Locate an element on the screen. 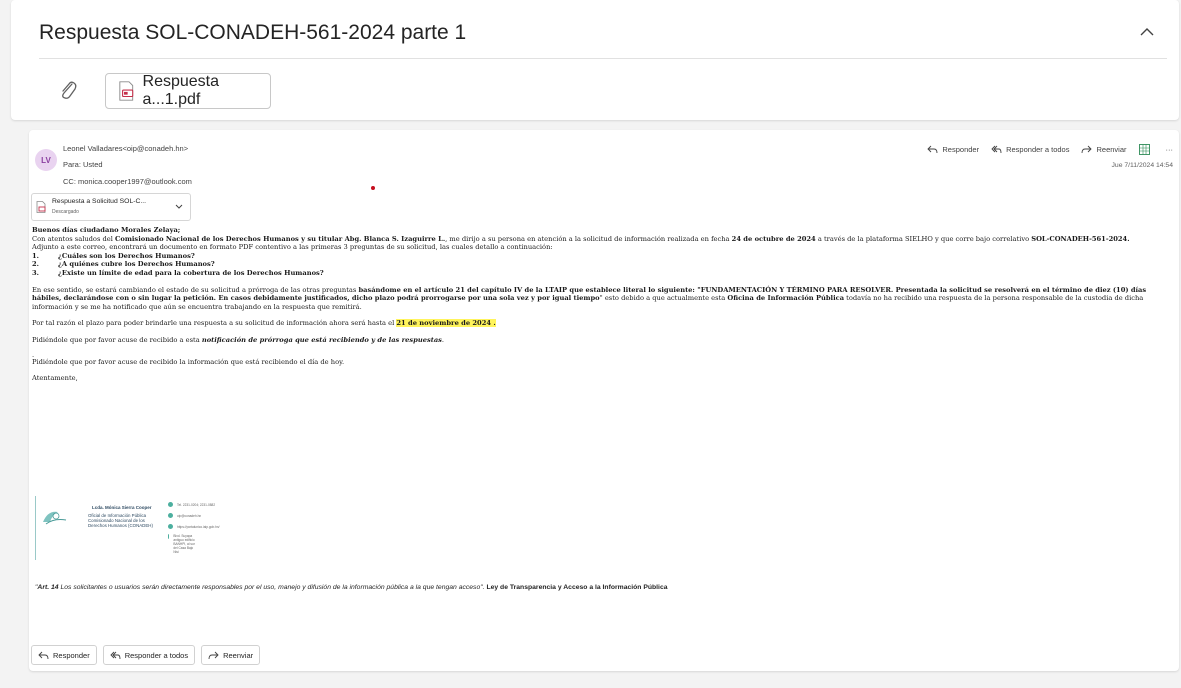 The height and width of the screenshot is (688, 1181). list-item: 2. ¿A quiénes cubre los Derechos Humanos? is located at coordinates (123, 264).